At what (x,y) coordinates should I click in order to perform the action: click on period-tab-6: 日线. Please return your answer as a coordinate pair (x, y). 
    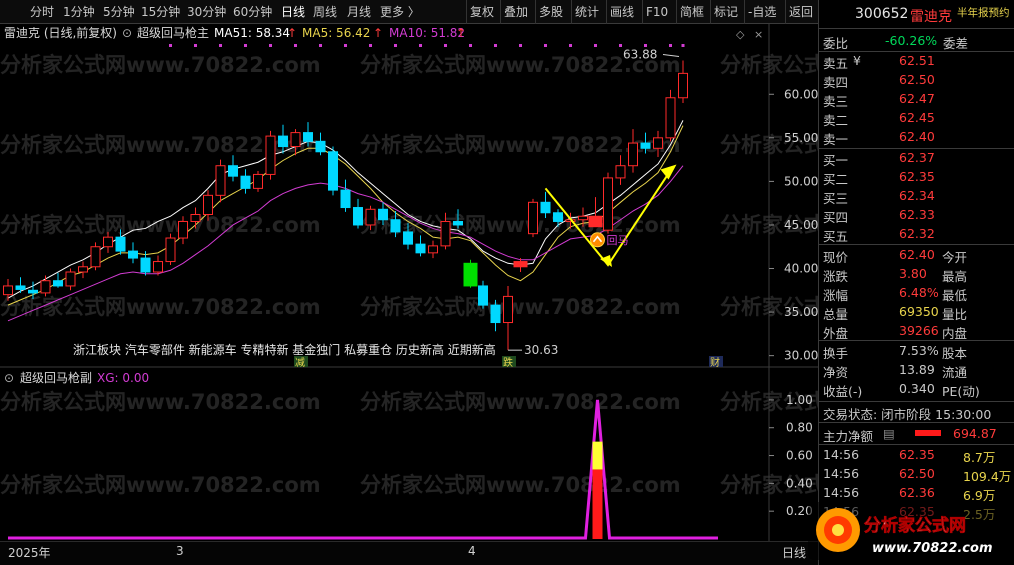
    Looking at the image, I should click on (293, 12).